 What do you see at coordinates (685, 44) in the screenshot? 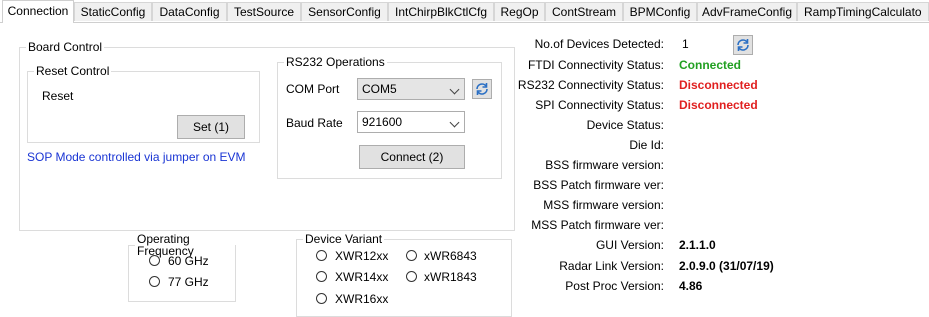
I see `devices-detected-value: 1` at bounding box center [685, 44].